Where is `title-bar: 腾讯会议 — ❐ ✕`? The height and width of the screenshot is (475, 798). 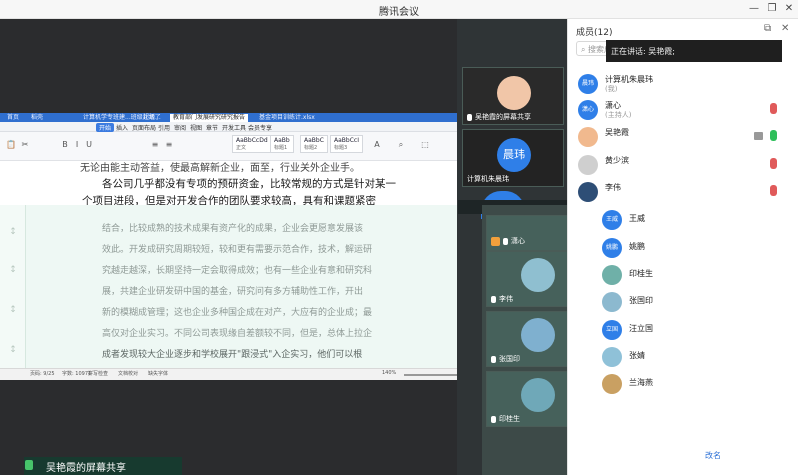 title-bar: 腾讯会议 — ❐ ✕ is located at coordinates (399, 9).